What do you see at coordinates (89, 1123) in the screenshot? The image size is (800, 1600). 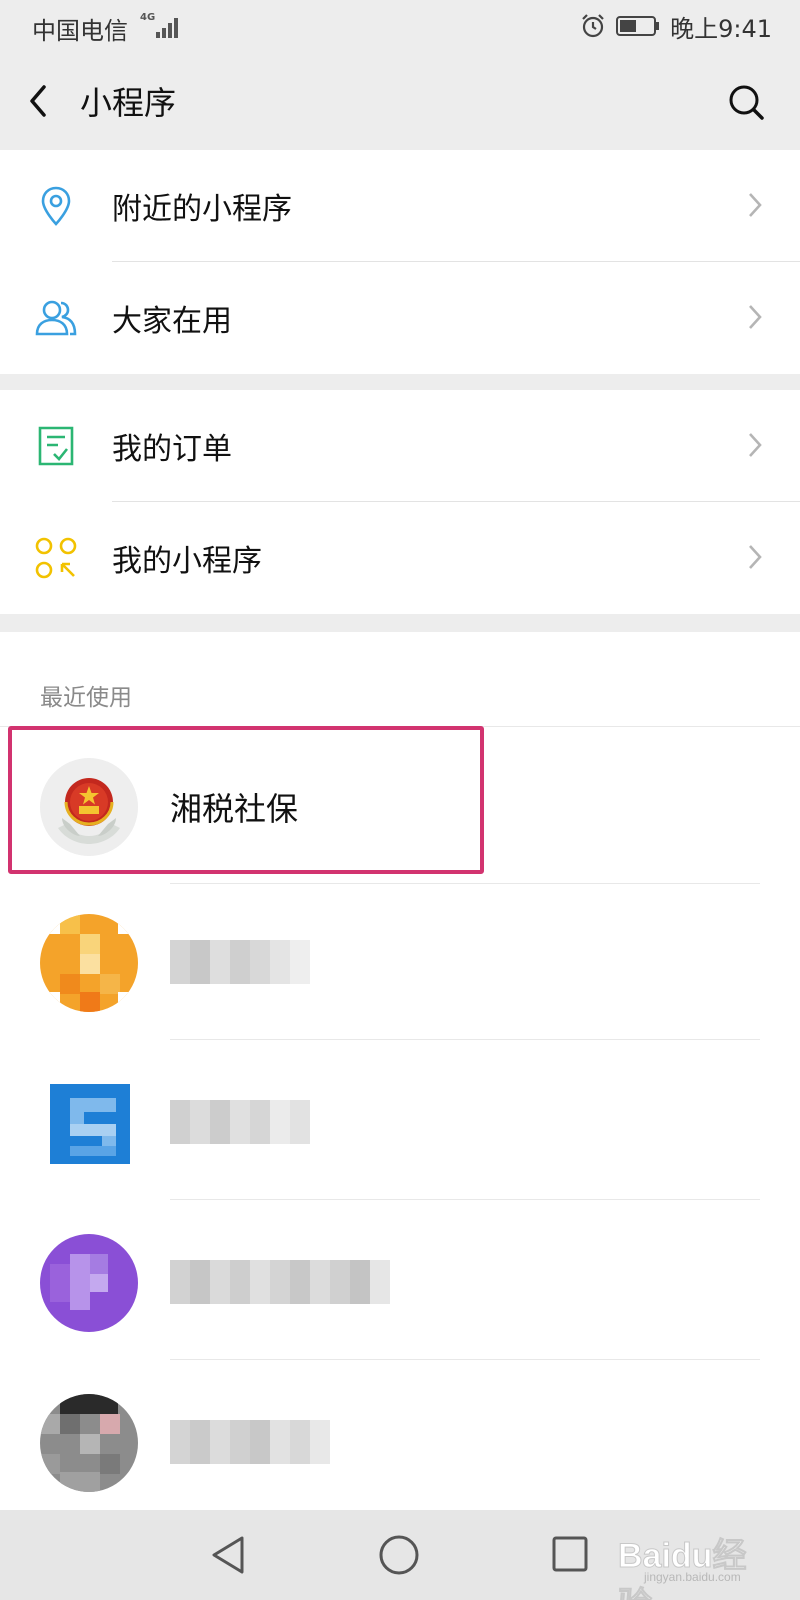 I see `blurred-blue-icon` at bounding box center [89, 1123].